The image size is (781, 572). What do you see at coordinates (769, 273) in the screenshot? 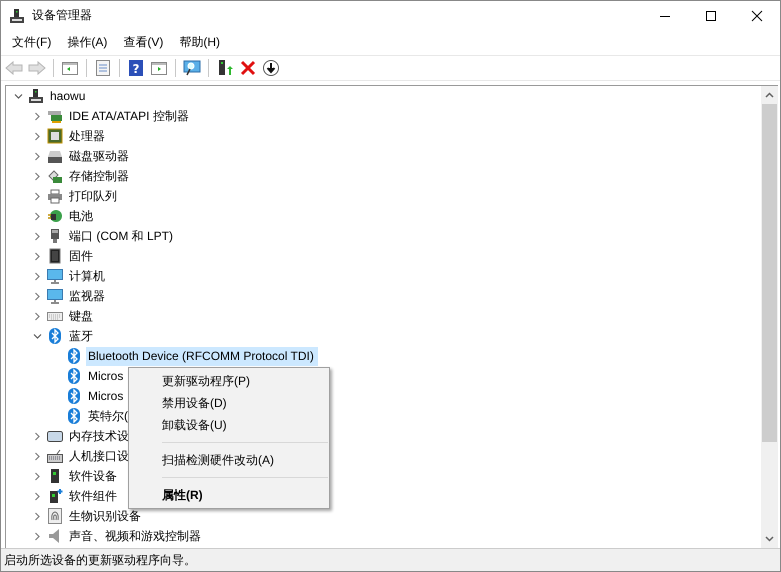
I see `scrollbar-thumb` at bounding box center [769, 273].